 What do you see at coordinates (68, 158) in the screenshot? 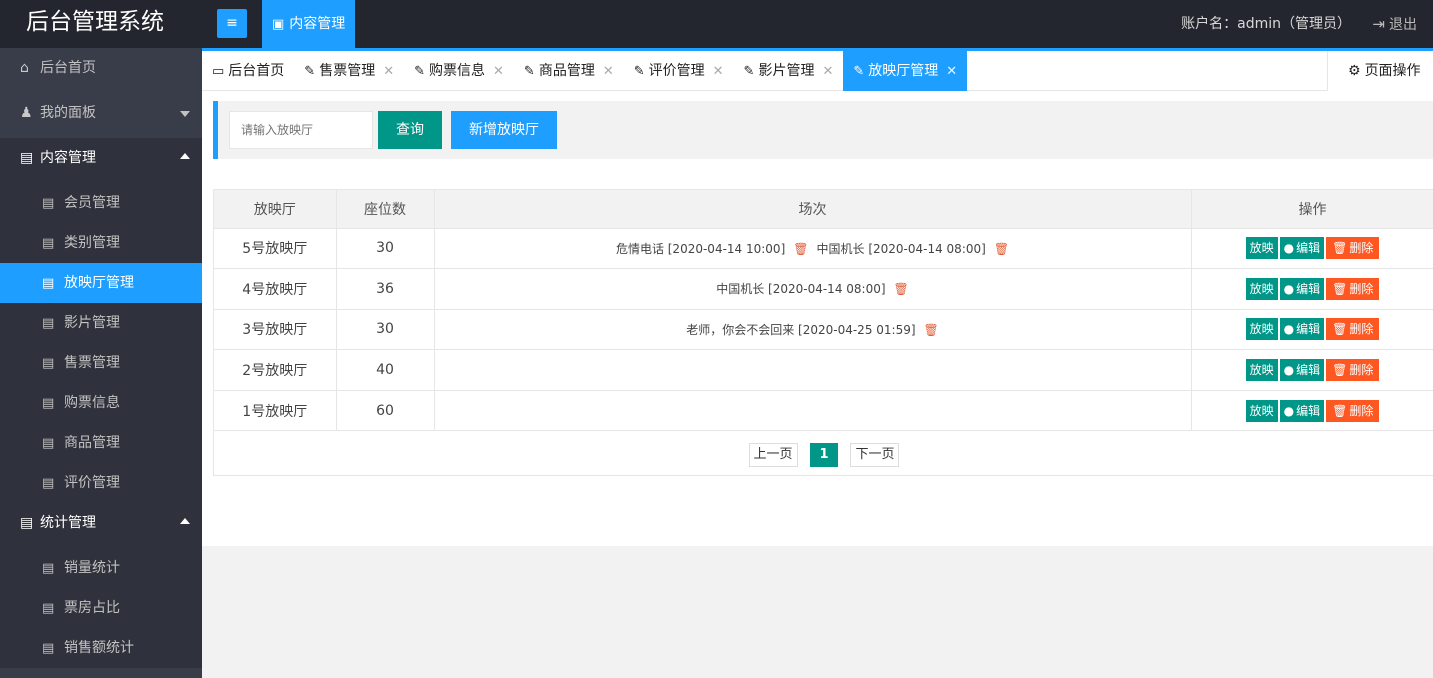
I see `sidebar-item-label: 内容管理` at bounding box center [68, 158].